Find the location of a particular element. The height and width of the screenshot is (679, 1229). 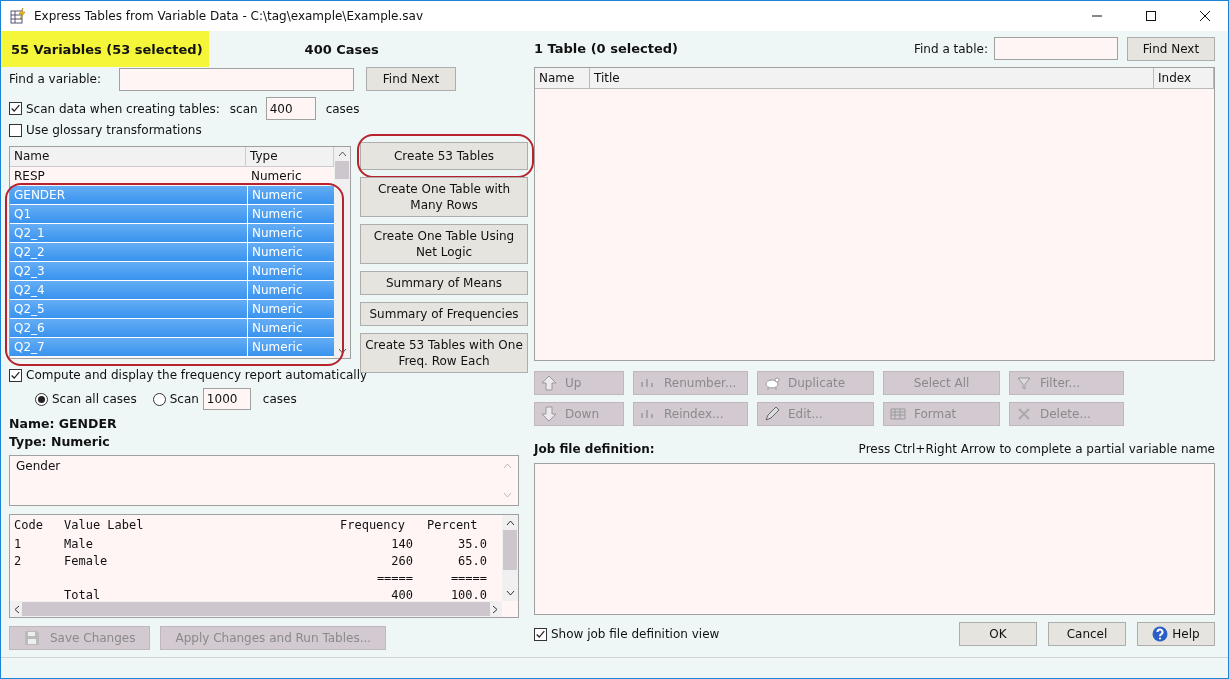

close-icon is located at coordinates (1205, 16).